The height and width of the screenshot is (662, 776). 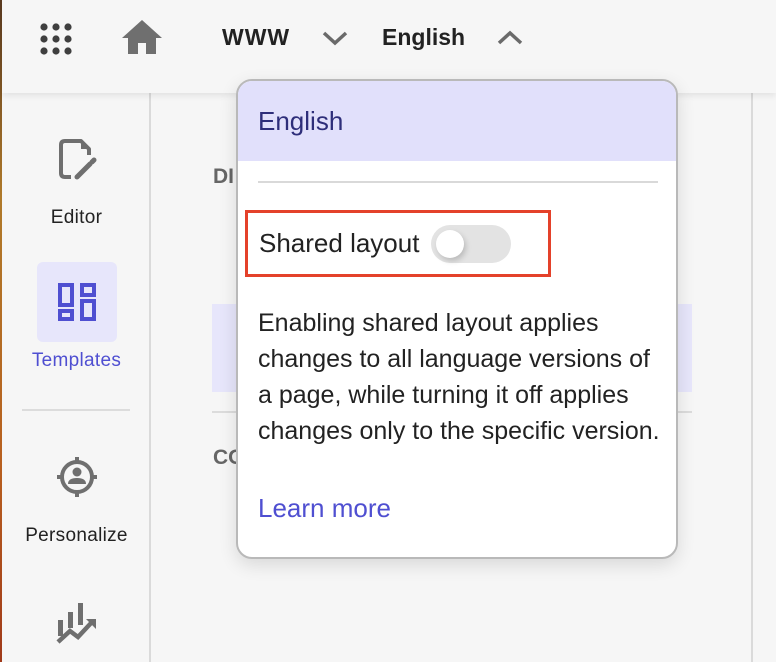 I want to click on popover-divider, so click(x=458, y=182).